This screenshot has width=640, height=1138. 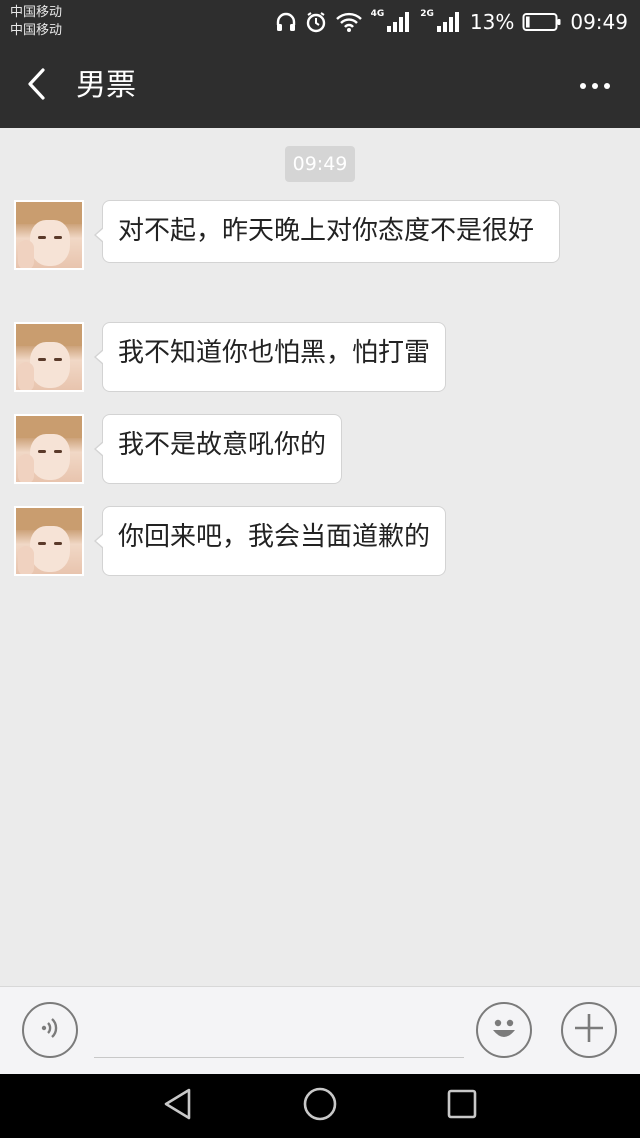 What do you see at coordinates (492, 22) in the screenshot?
I see `battery-percent: 13%` at bounding box center [492, 22].